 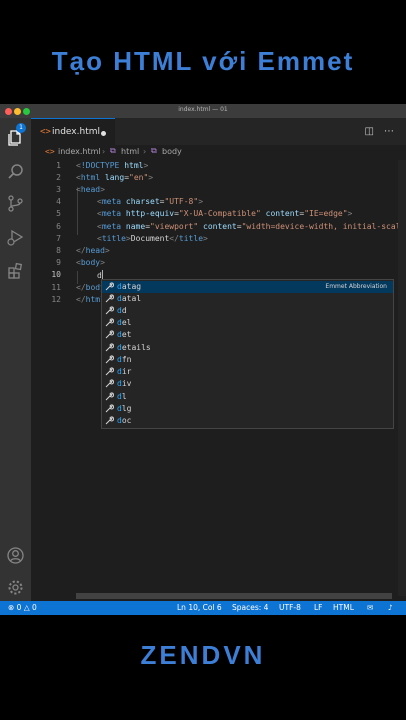 What do you see at coordinates (93, 250) in the screenshot?
I see `code-line: </head>` at bounding box center [93, 250].